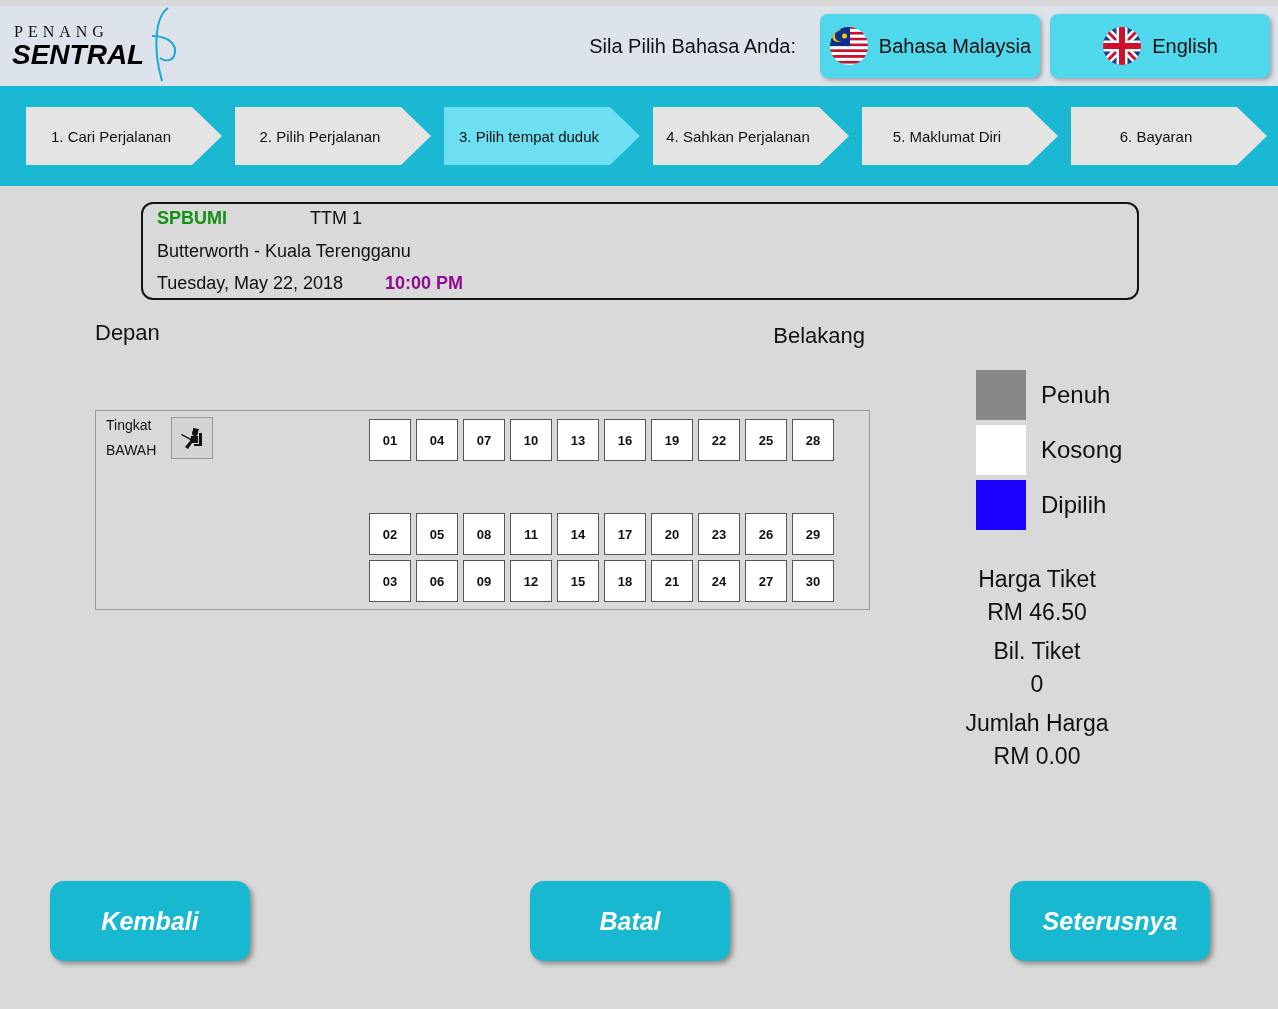 Image resolution: width=1278 pixels, height=1009 pixels. What do you see at coordinates (1076, 395) in the screenshot?
I see `legend-label: Penuh` at bounding box center [1076, 395].